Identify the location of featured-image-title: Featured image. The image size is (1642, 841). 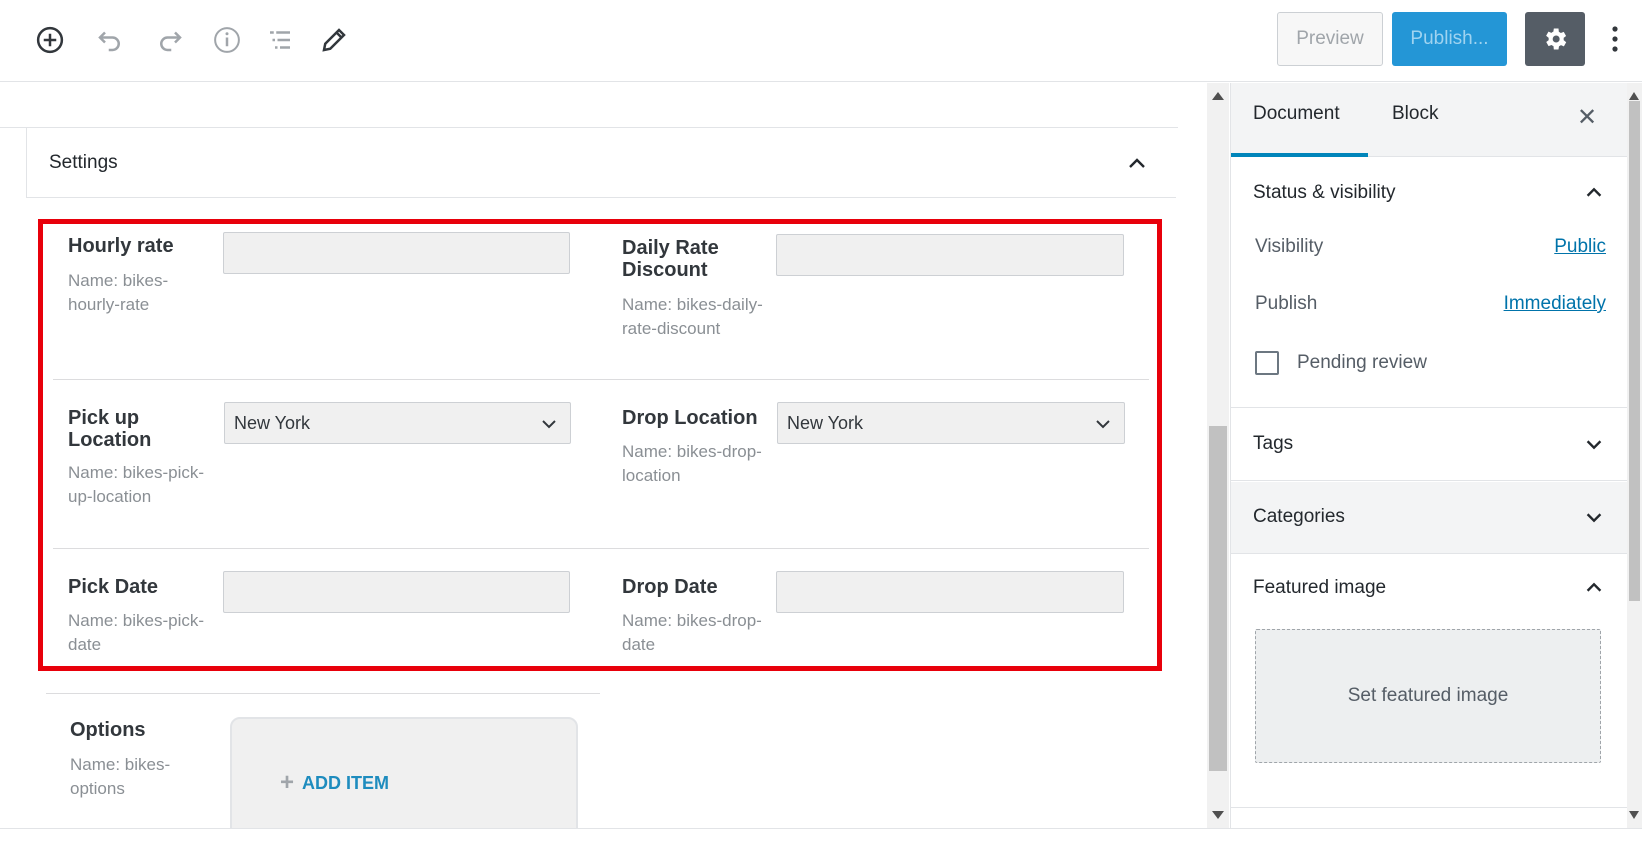
(1319, 588).